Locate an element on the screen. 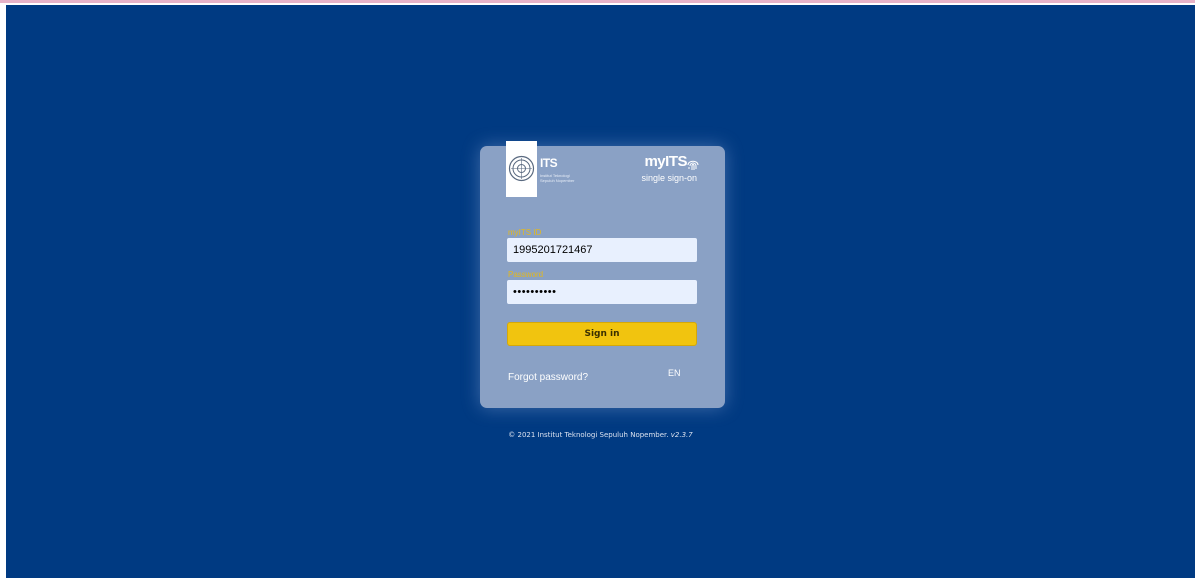 This screenshot has width=1195, height=578. brand-prefix: my is located at coordinates (655, 161).